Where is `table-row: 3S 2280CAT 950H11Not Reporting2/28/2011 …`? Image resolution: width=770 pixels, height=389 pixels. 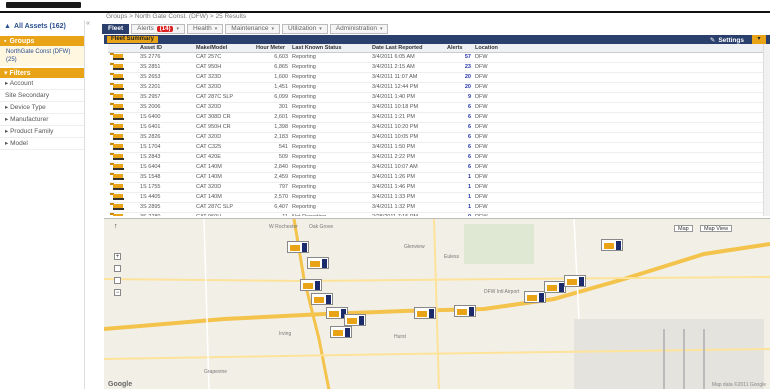
table-row: 3S 2280CAT 950H11Not Reporting2/28/2011 … is located at coordinates (435, 214).